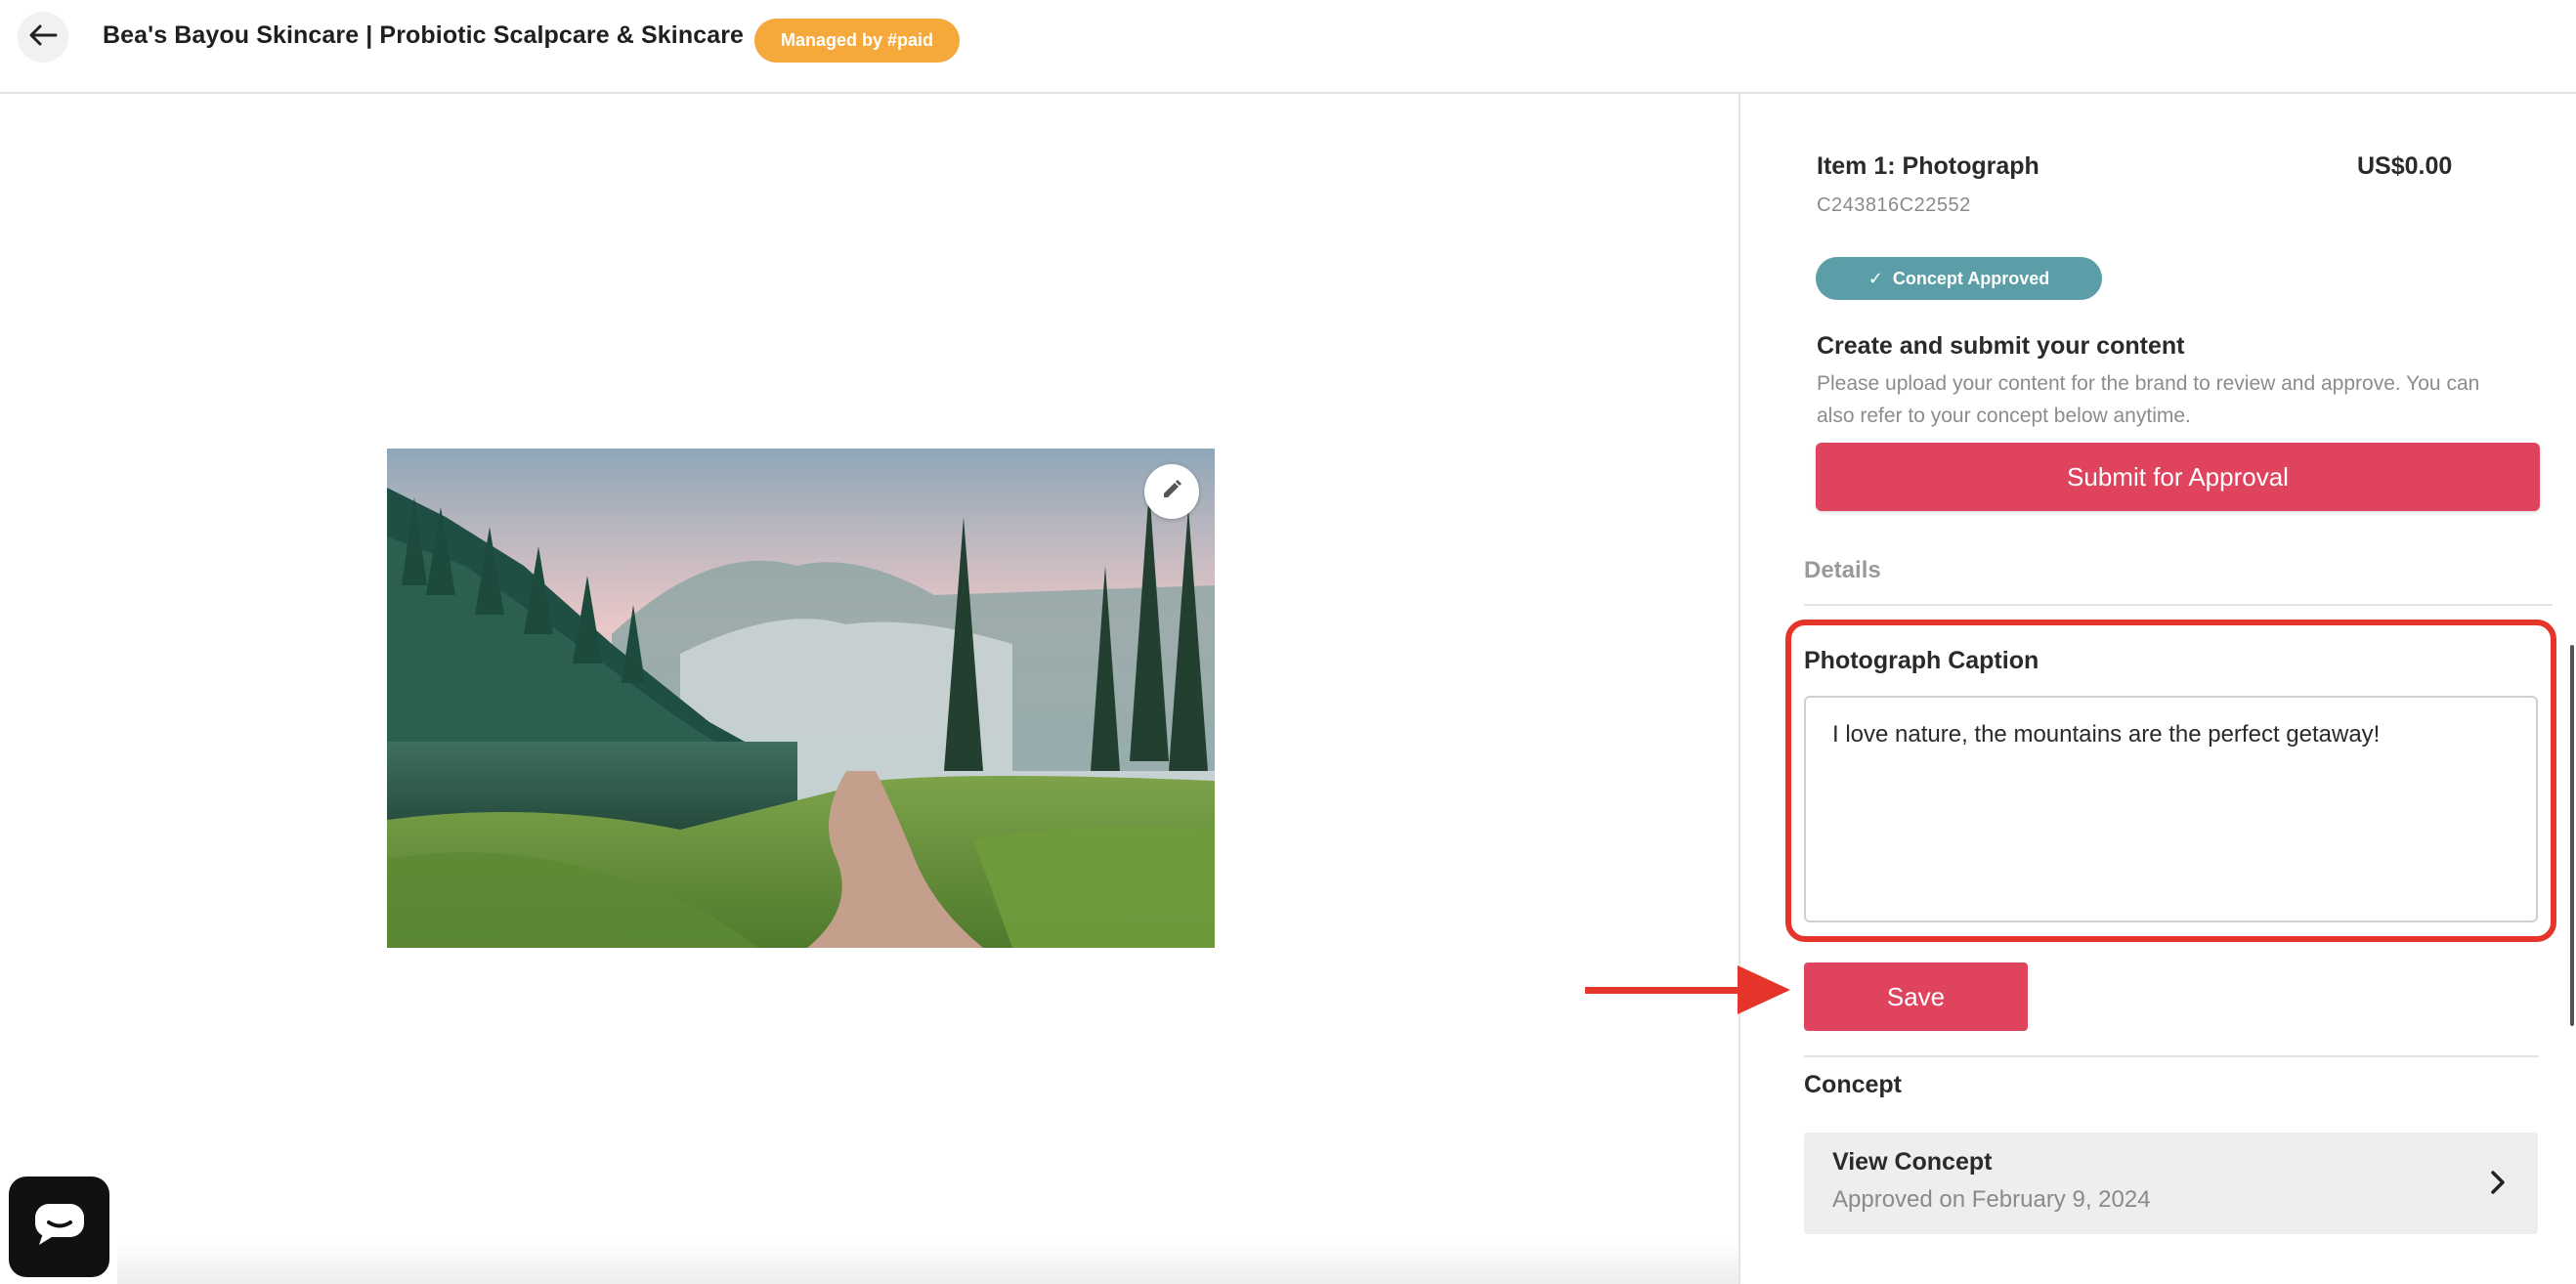 Image resolution: width=2576 pixels, height=1284 pixels. Describe the element at coordinates (1913, 1162) in the screenshot. I see `concept-card-title: View Concept` at that location.